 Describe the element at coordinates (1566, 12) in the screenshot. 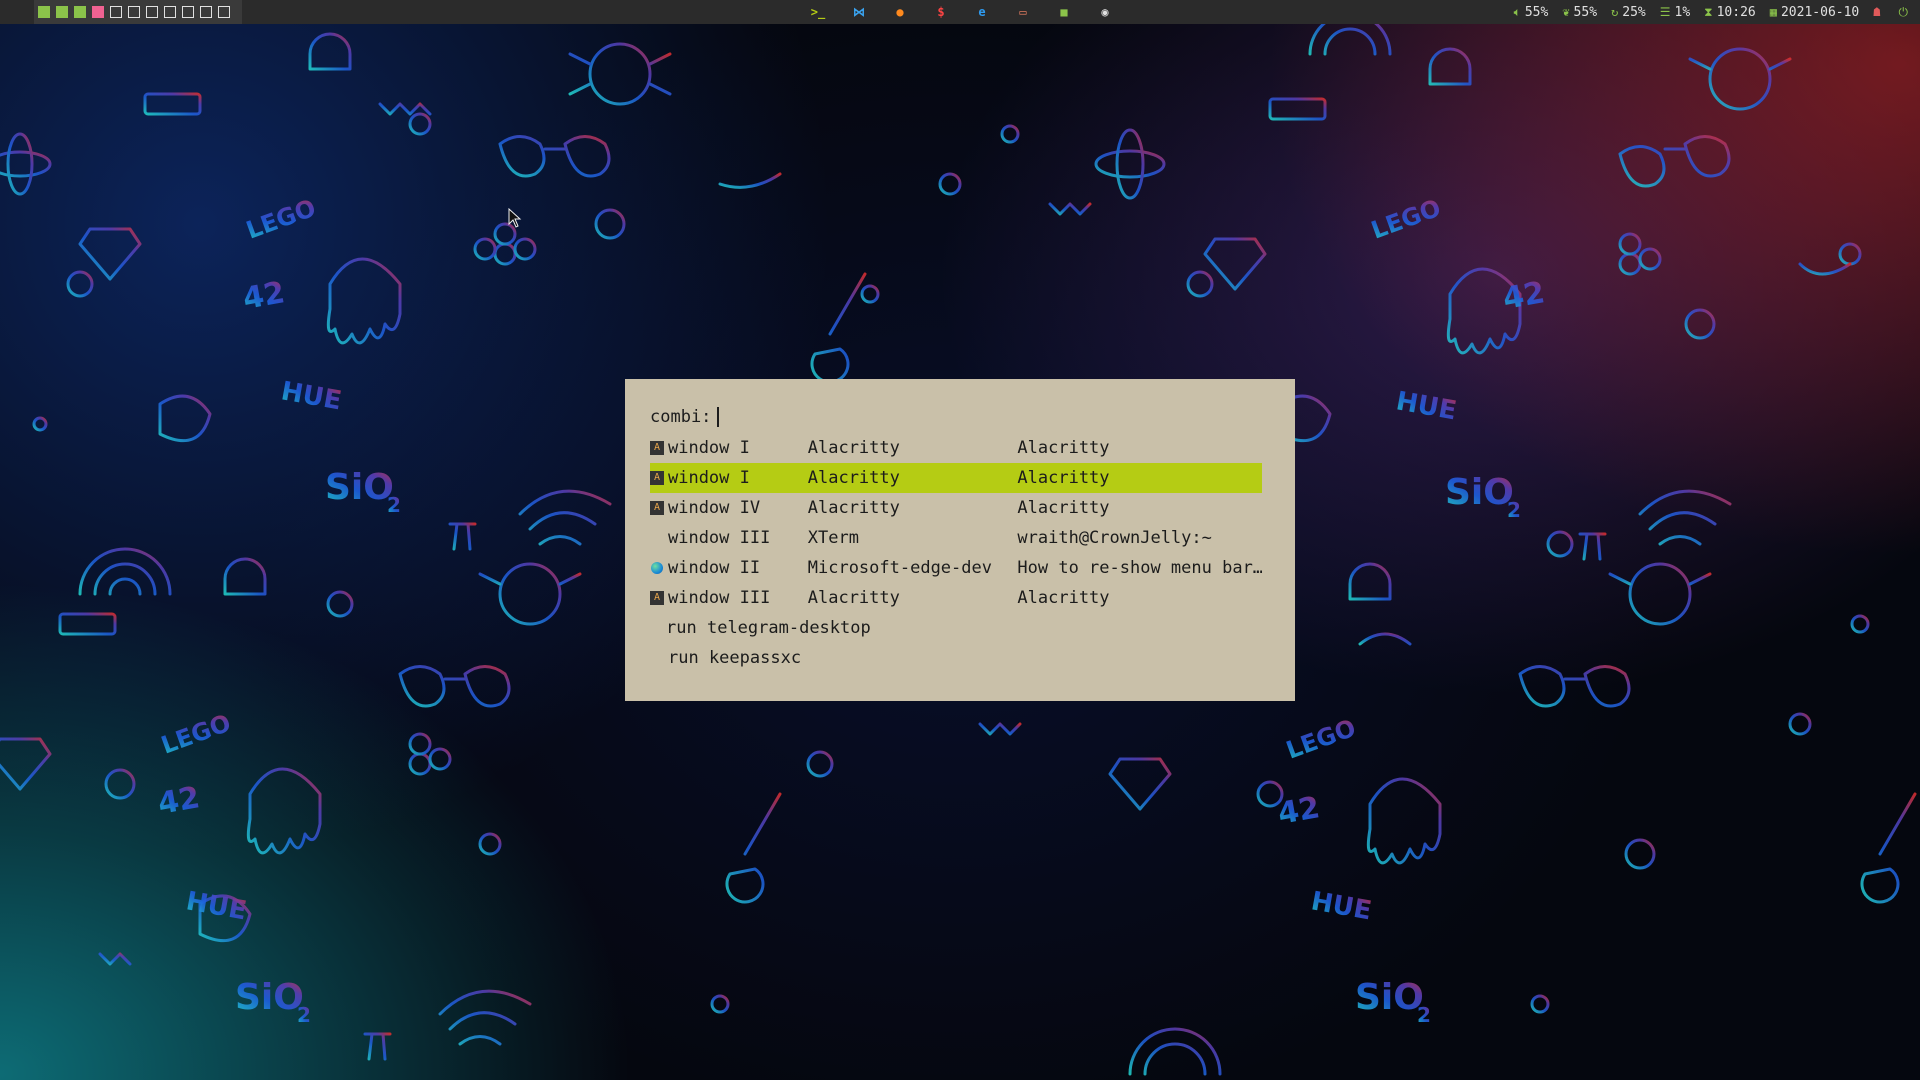

I see `battery-leaf-icon: ❦` at that location.